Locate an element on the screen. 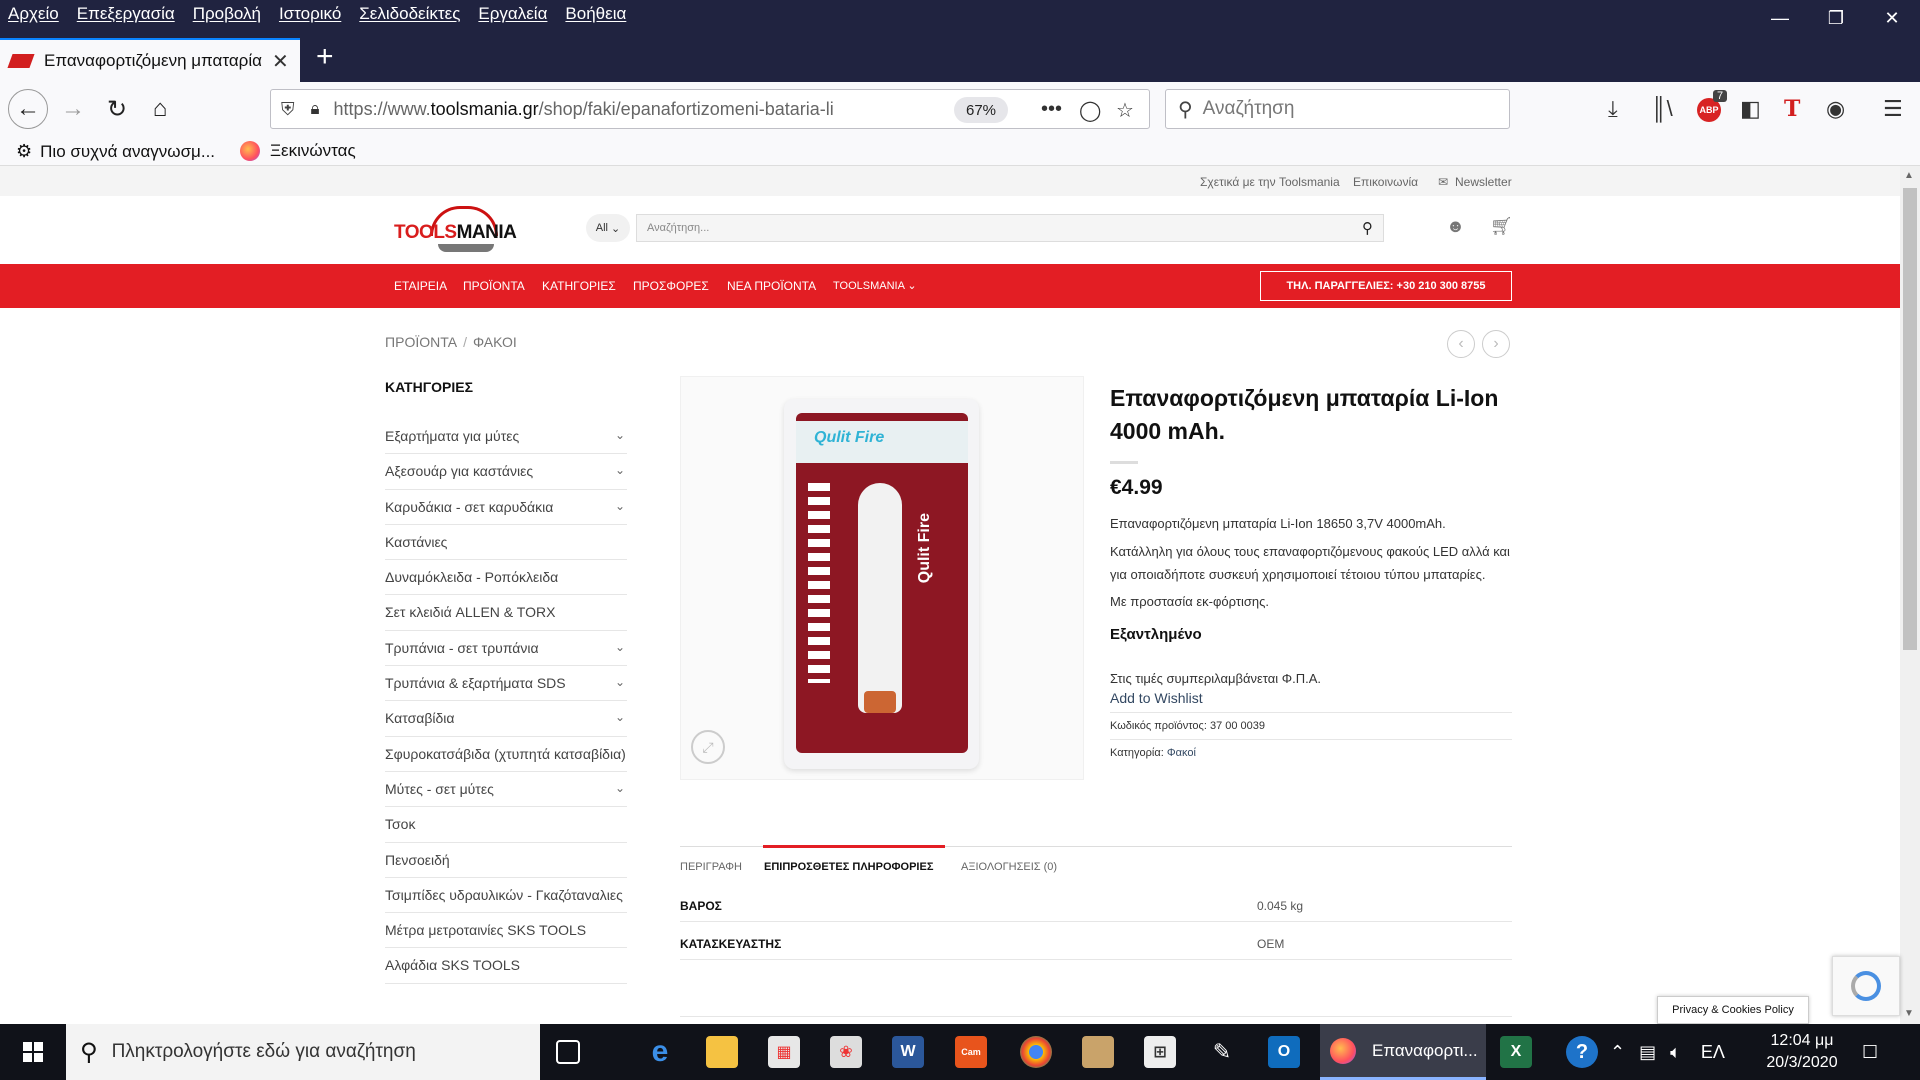 This screenshot has width=1920, height=1080. snipping-tool-icon: ✎ is located at coordinates (1222, 1052).